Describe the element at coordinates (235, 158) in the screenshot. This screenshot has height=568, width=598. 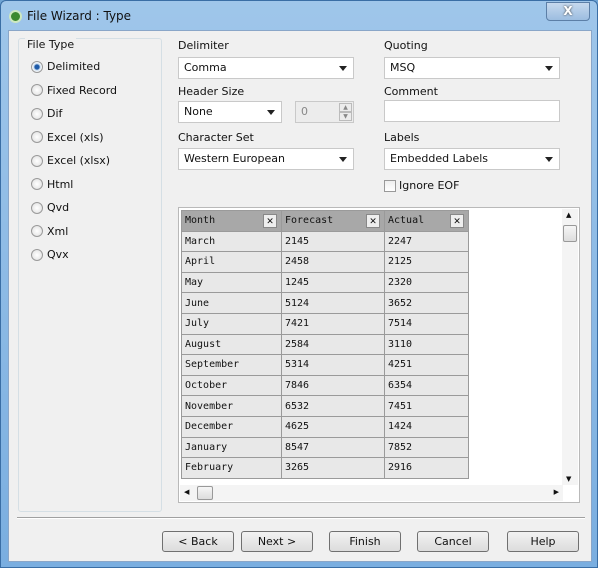
I see `character-set-value: Western European` at that location.